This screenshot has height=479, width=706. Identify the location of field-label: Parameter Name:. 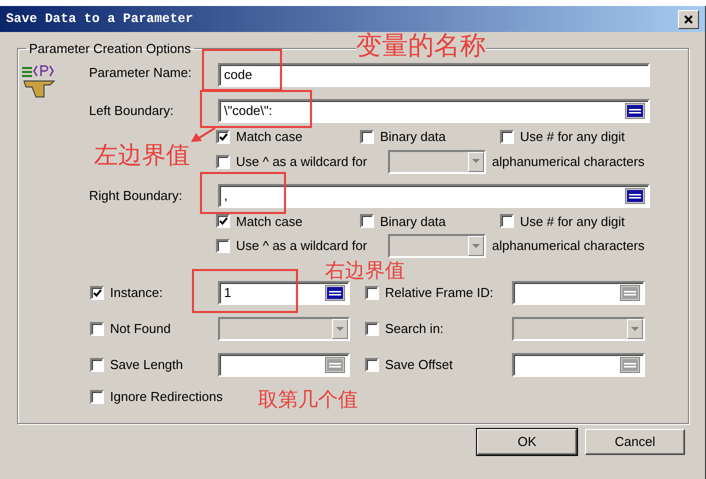
(141, 73).